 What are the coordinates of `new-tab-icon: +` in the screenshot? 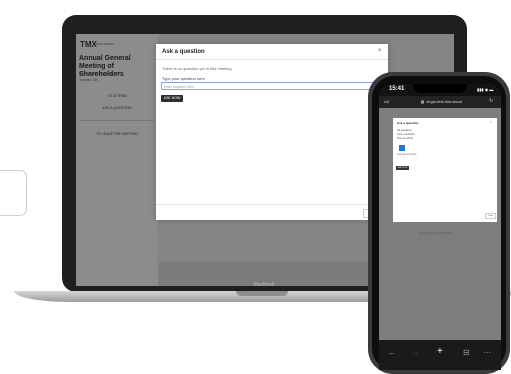 It's located at (440, 351).